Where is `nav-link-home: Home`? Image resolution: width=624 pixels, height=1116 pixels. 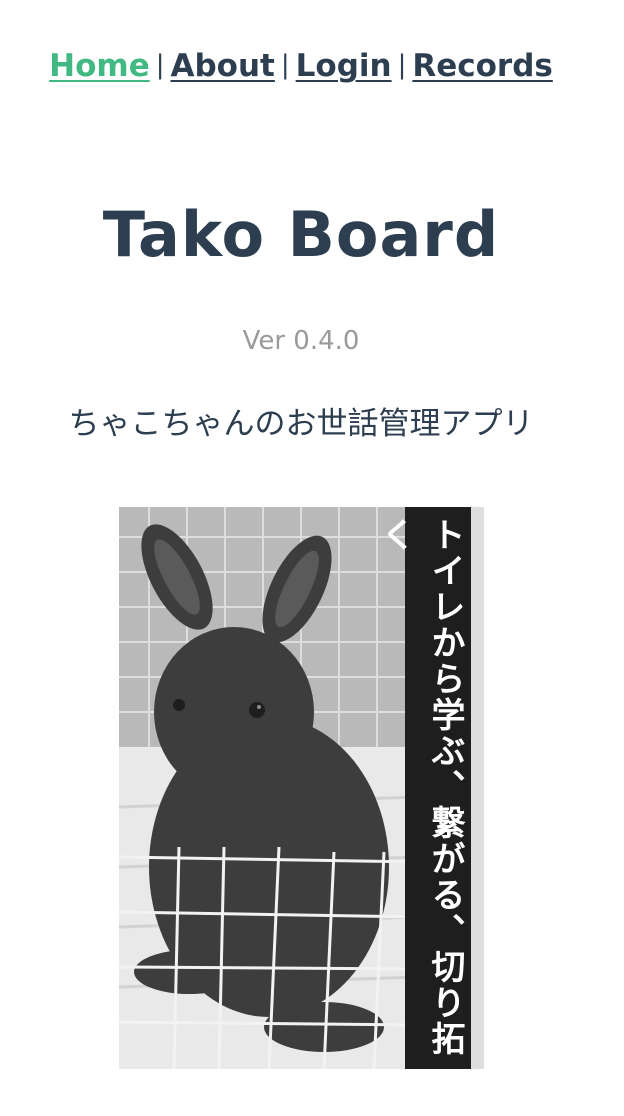
nav-link-home: Home is located at coordinates (99, 66).